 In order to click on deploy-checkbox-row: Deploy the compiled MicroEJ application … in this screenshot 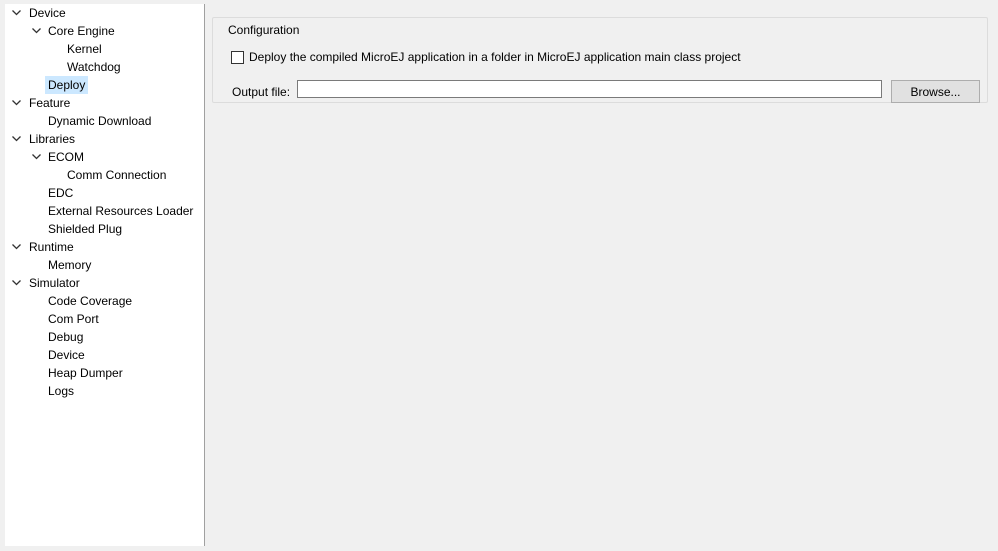, I will do `click(486, 57)`.